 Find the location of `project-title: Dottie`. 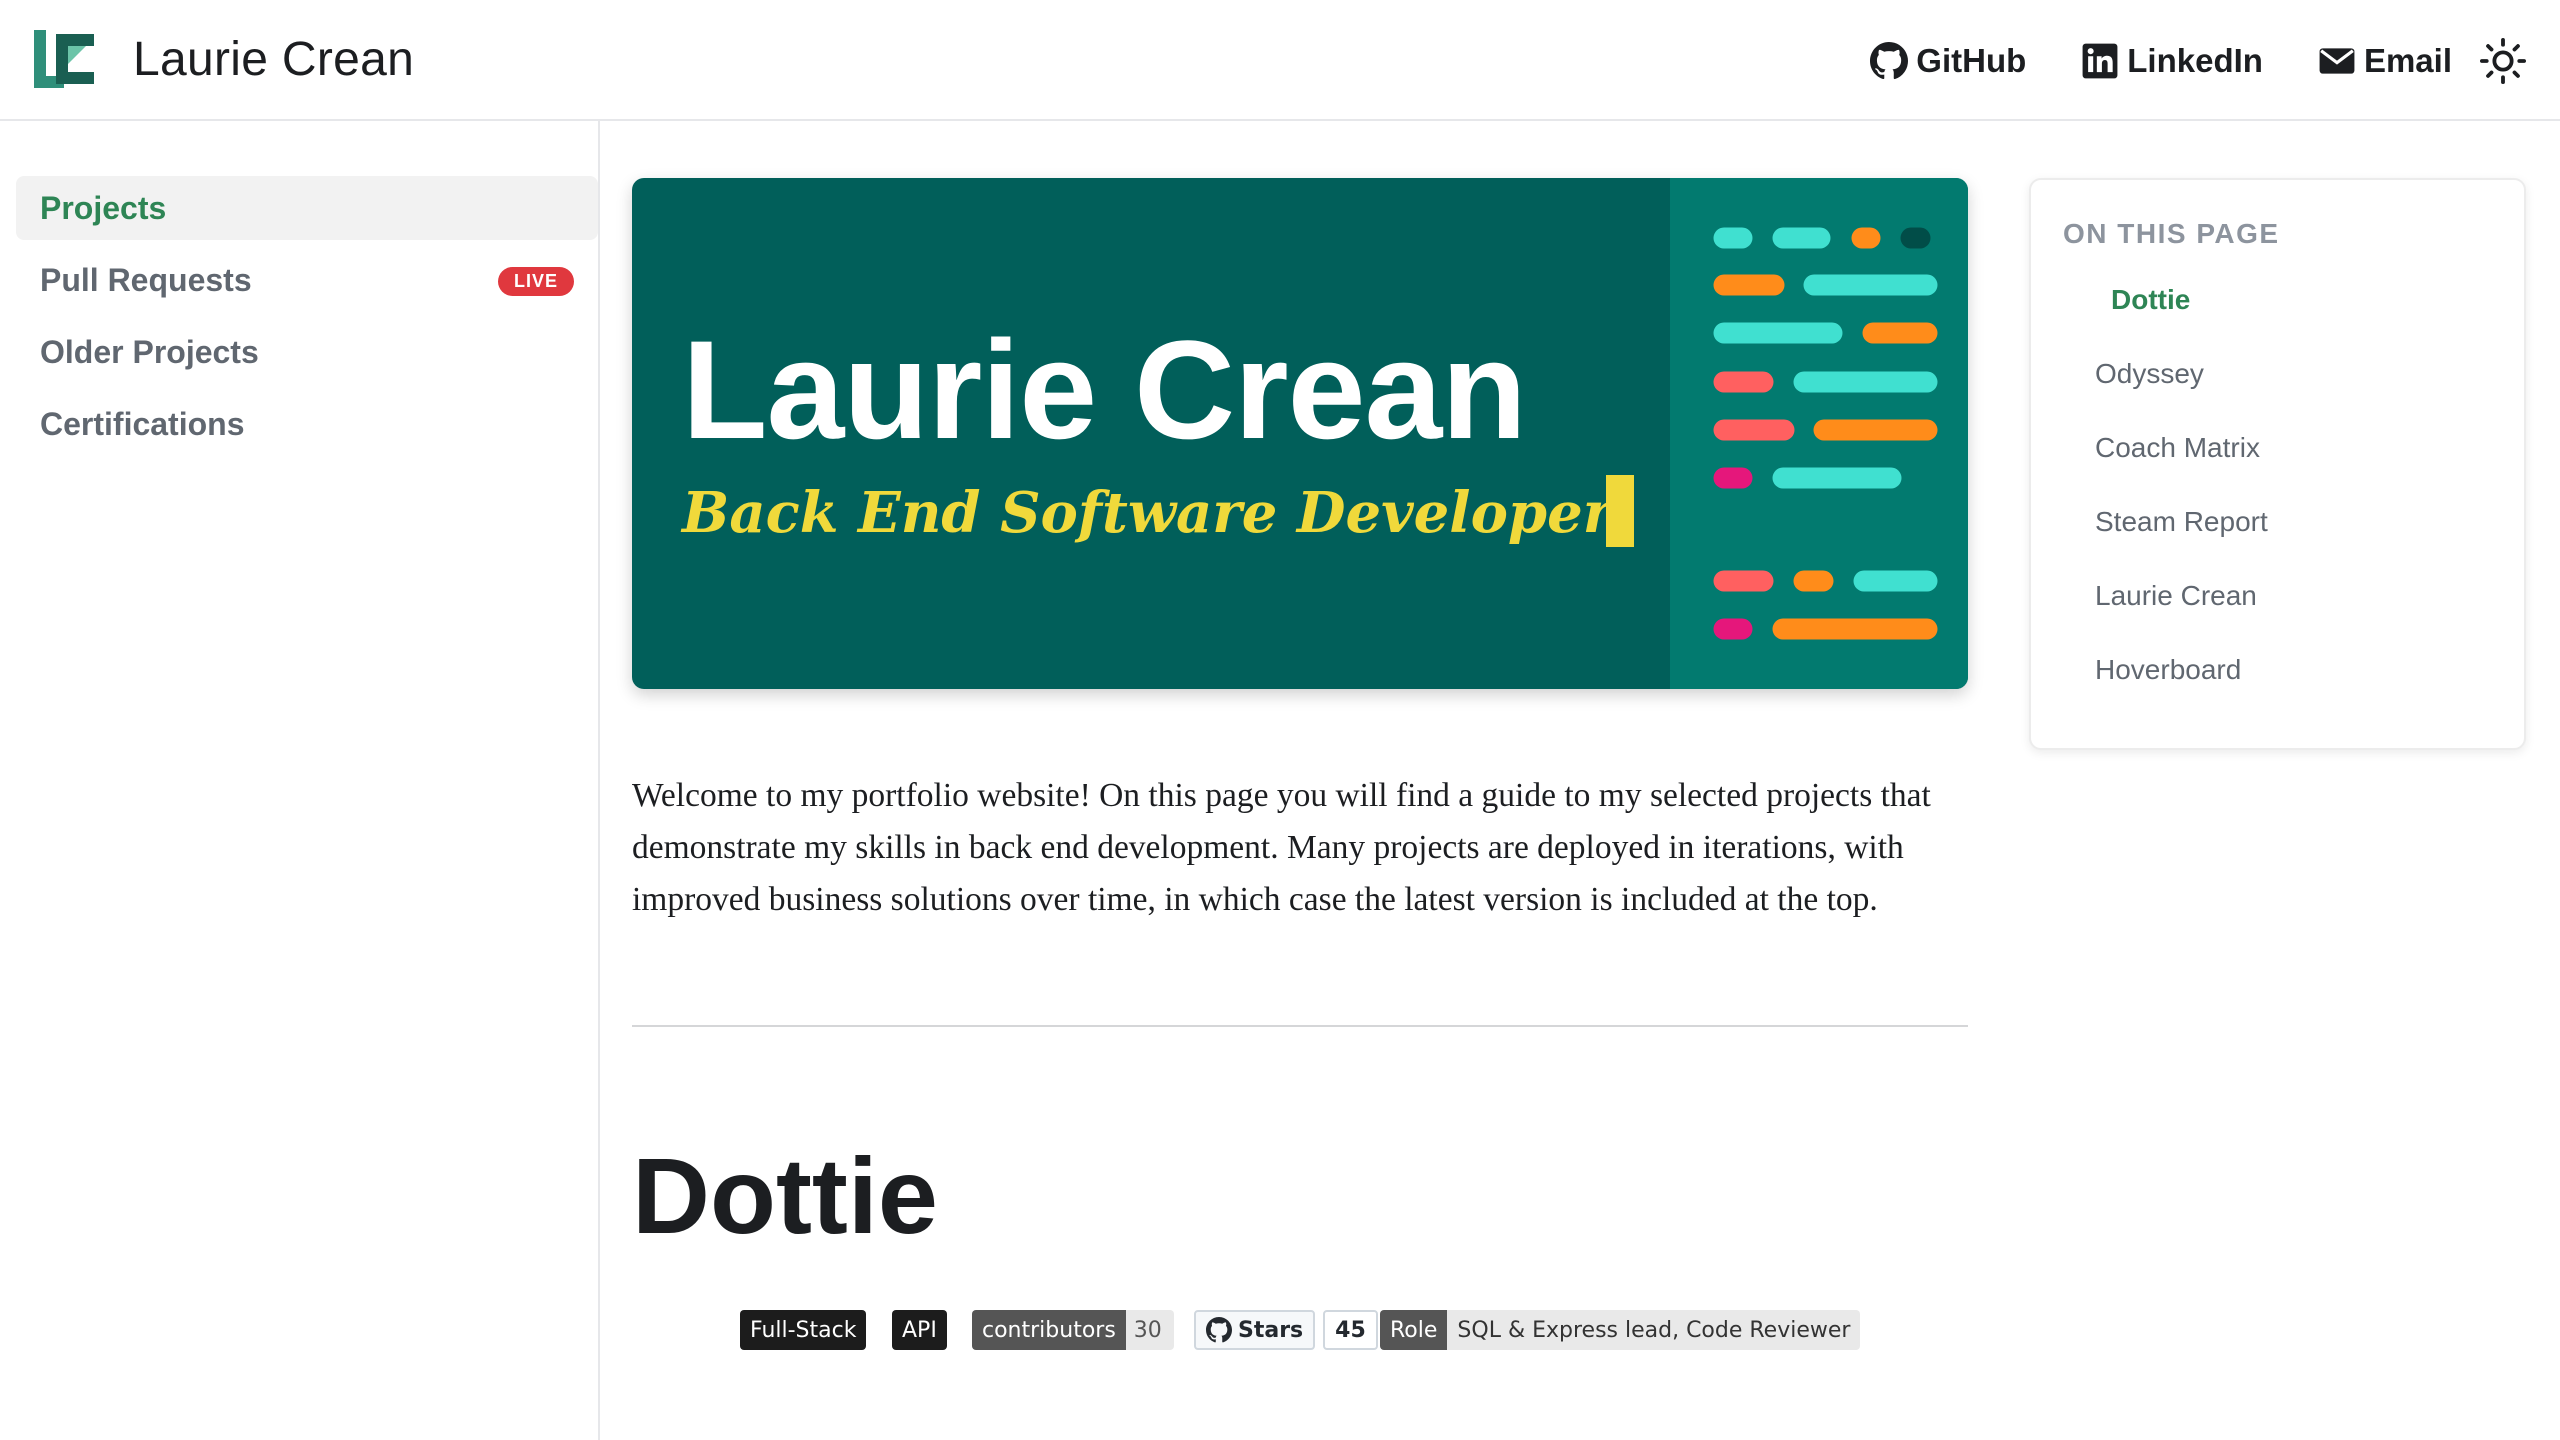

project-title: Dottie is located at coordinates (785, 1195).